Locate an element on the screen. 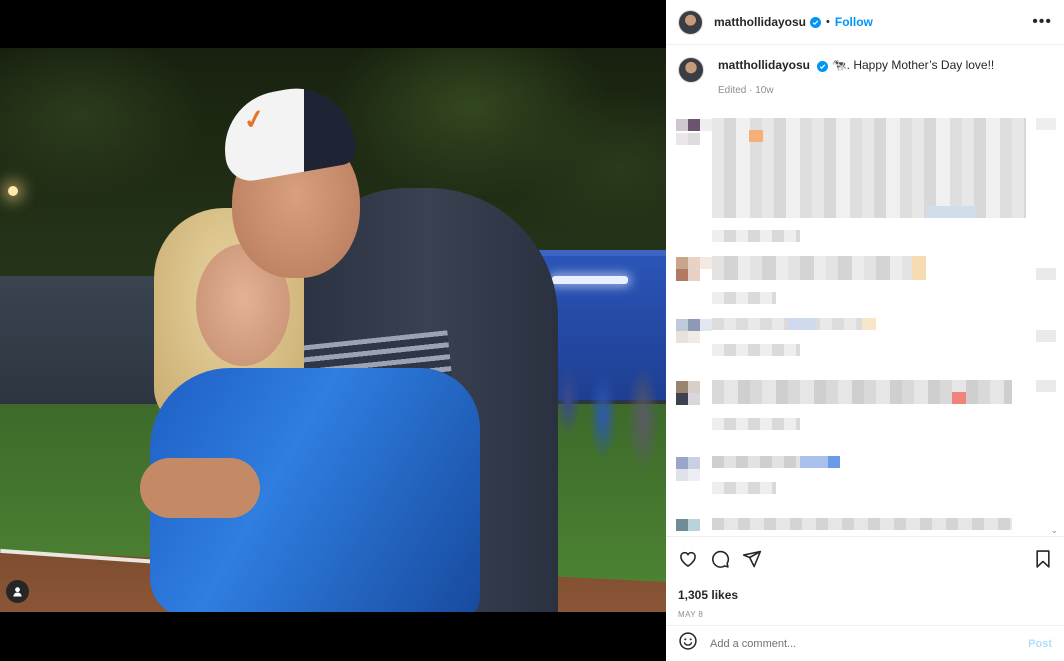  caption-verified-badge-icon is located at coordinates (823, 66).